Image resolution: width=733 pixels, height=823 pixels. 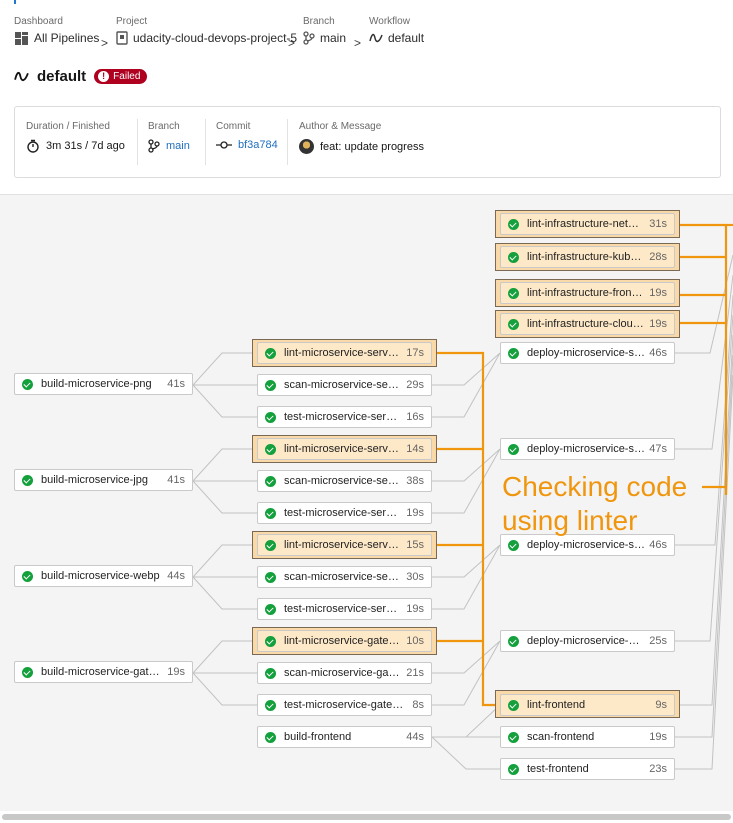 I want to click on job-test-microservice-gateway: test-microservice-gateway 8s, so click(x=344, y=705).